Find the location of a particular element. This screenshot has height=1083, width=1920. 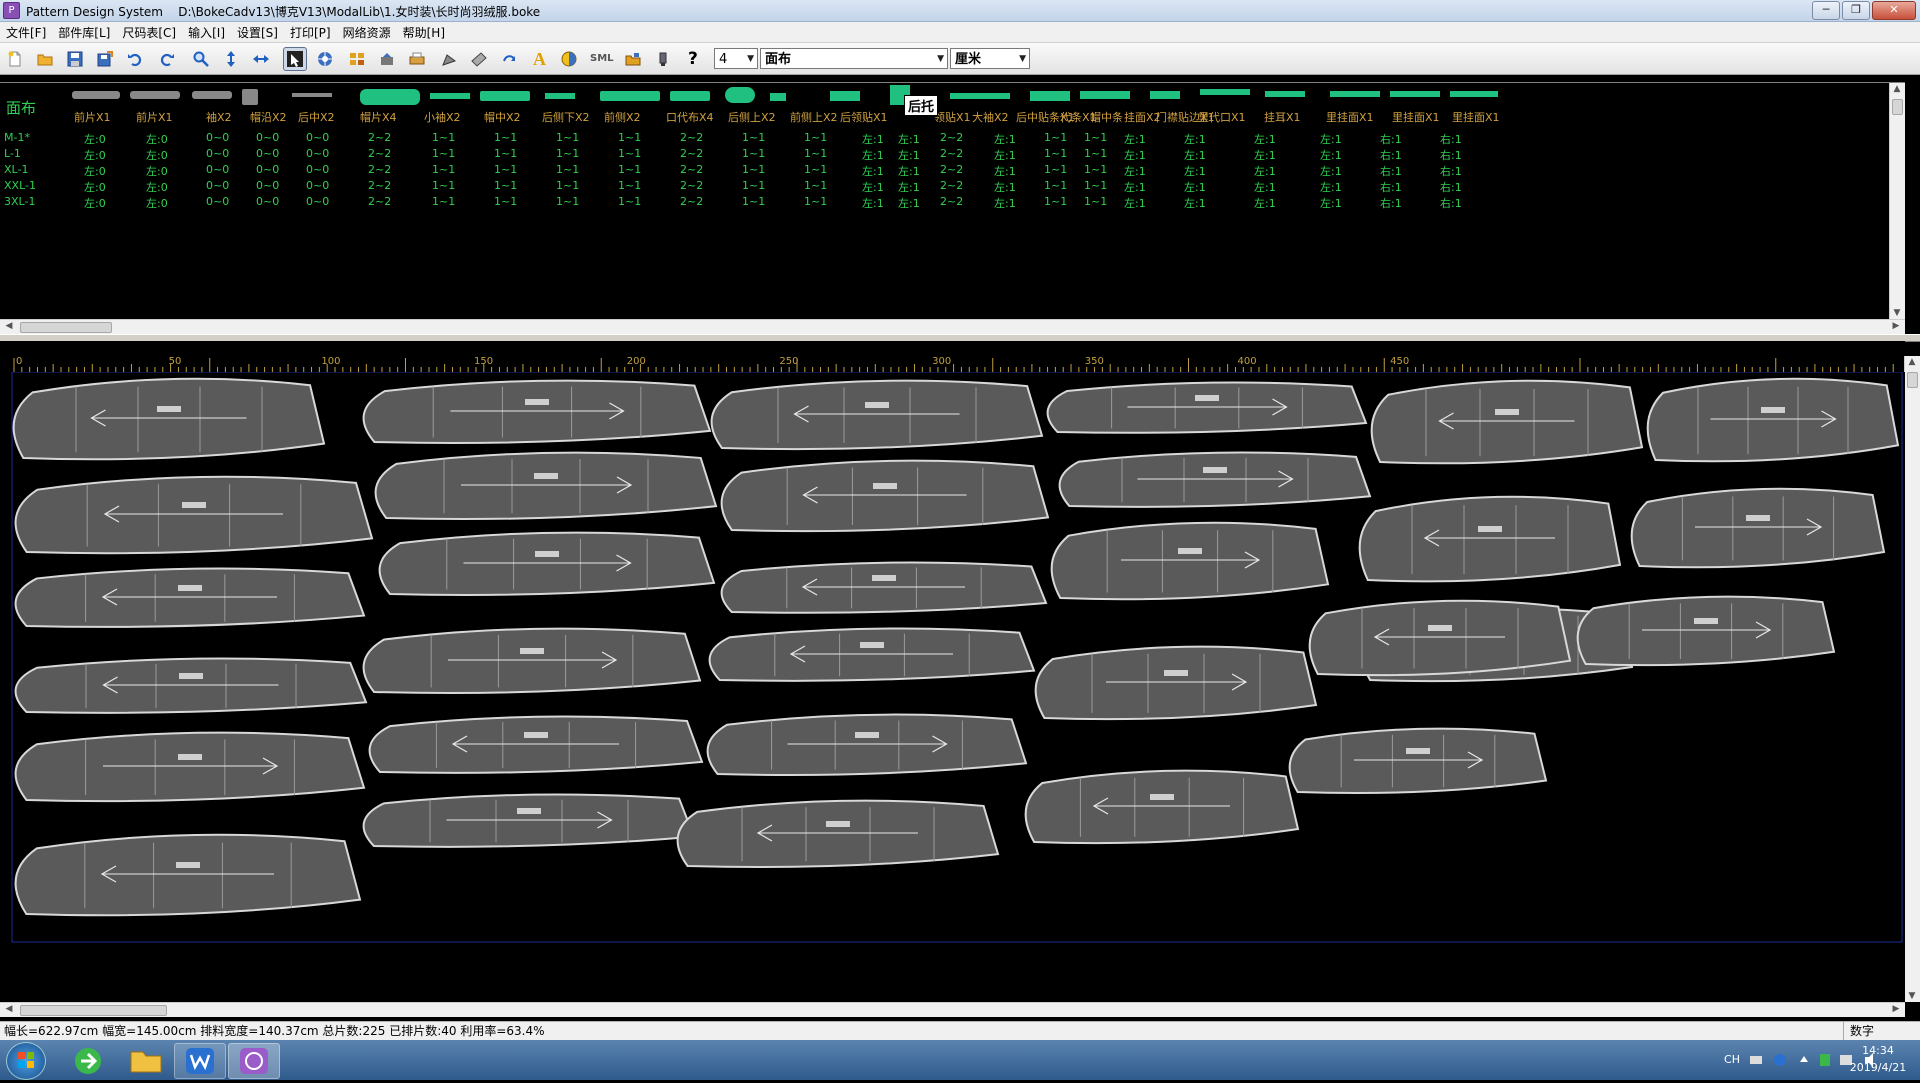

move-horizontal-icon is located at coordinates (261, 59).